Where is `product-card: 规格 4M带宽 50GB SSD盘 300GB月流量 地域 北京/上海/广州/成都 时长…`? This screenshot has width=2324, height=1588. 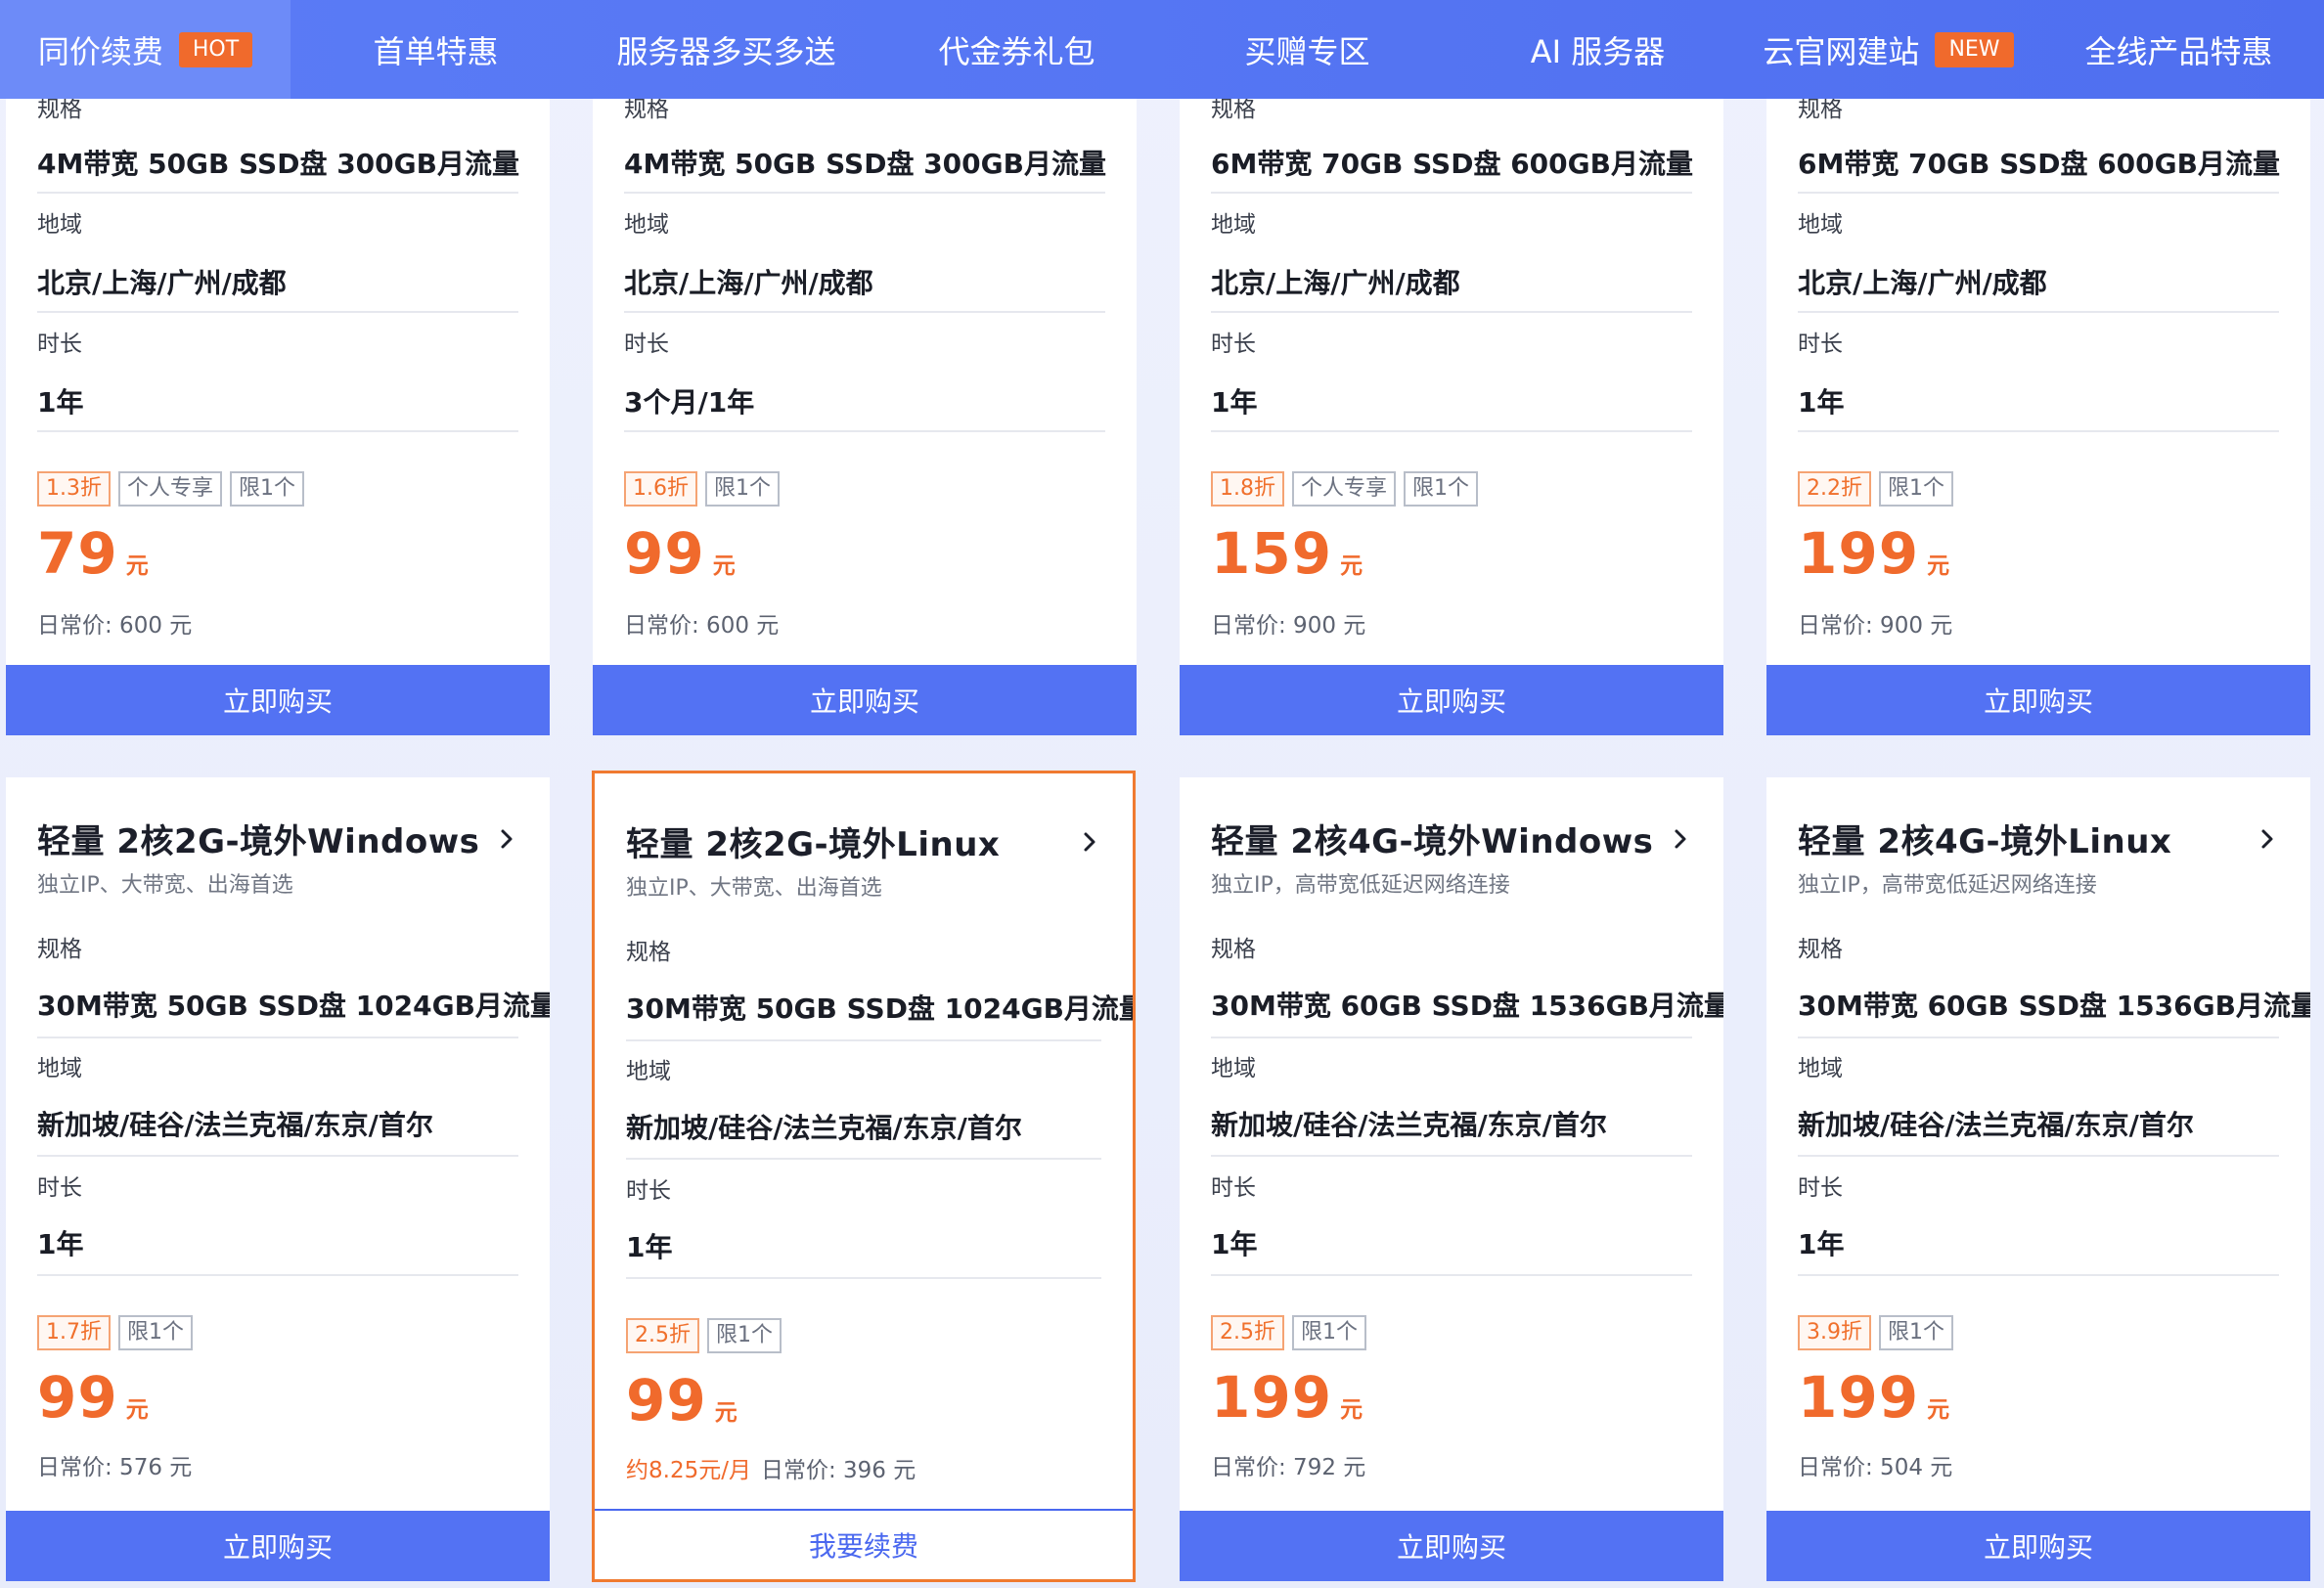
product-card: 规格 4M带宽 50GB SSD盘 300GB月流量 地域 北京/上海/广州/成都 时长… is located at coordinates (865, 397).